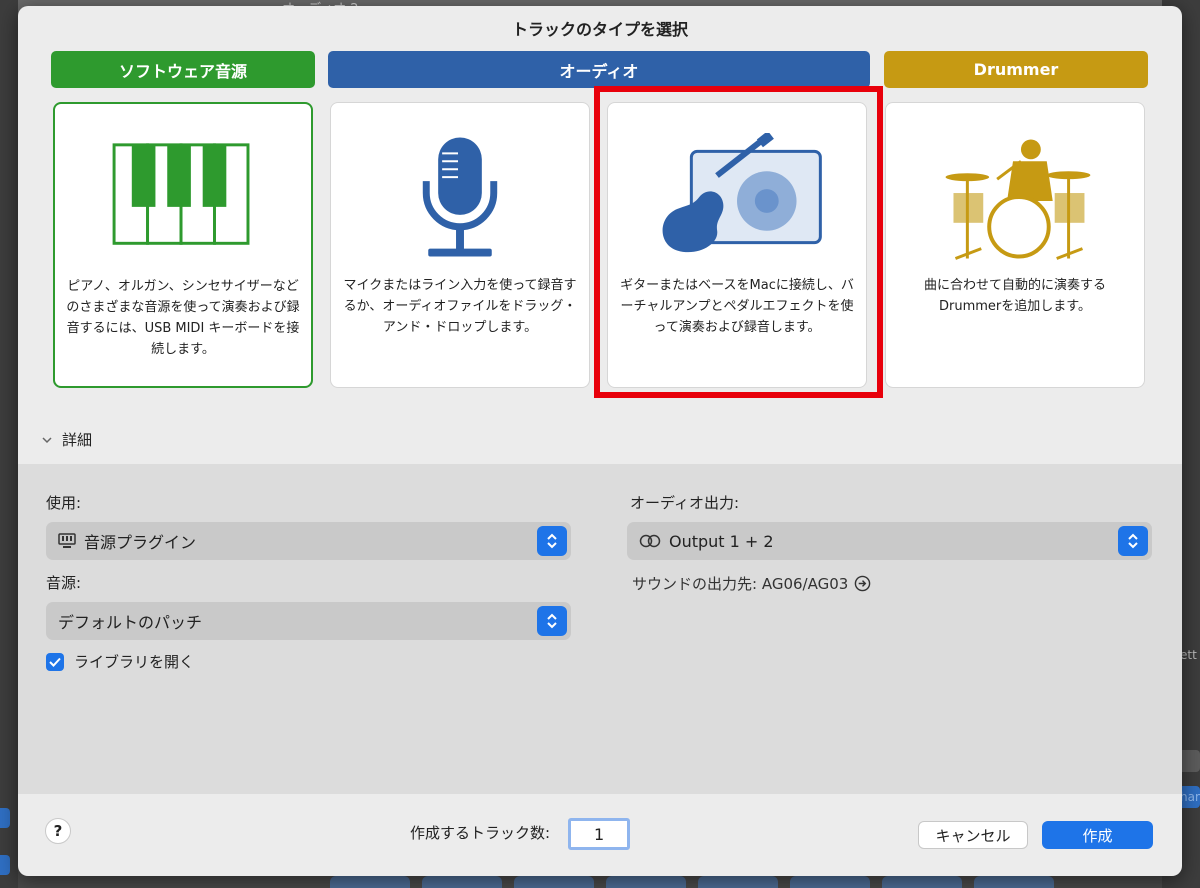 The width and height of the screenshot is (1200, 888). What do you see at coordinates (58, 831) in the screenshot?
I see `help-button: ?` at bounding box center [58, 831].